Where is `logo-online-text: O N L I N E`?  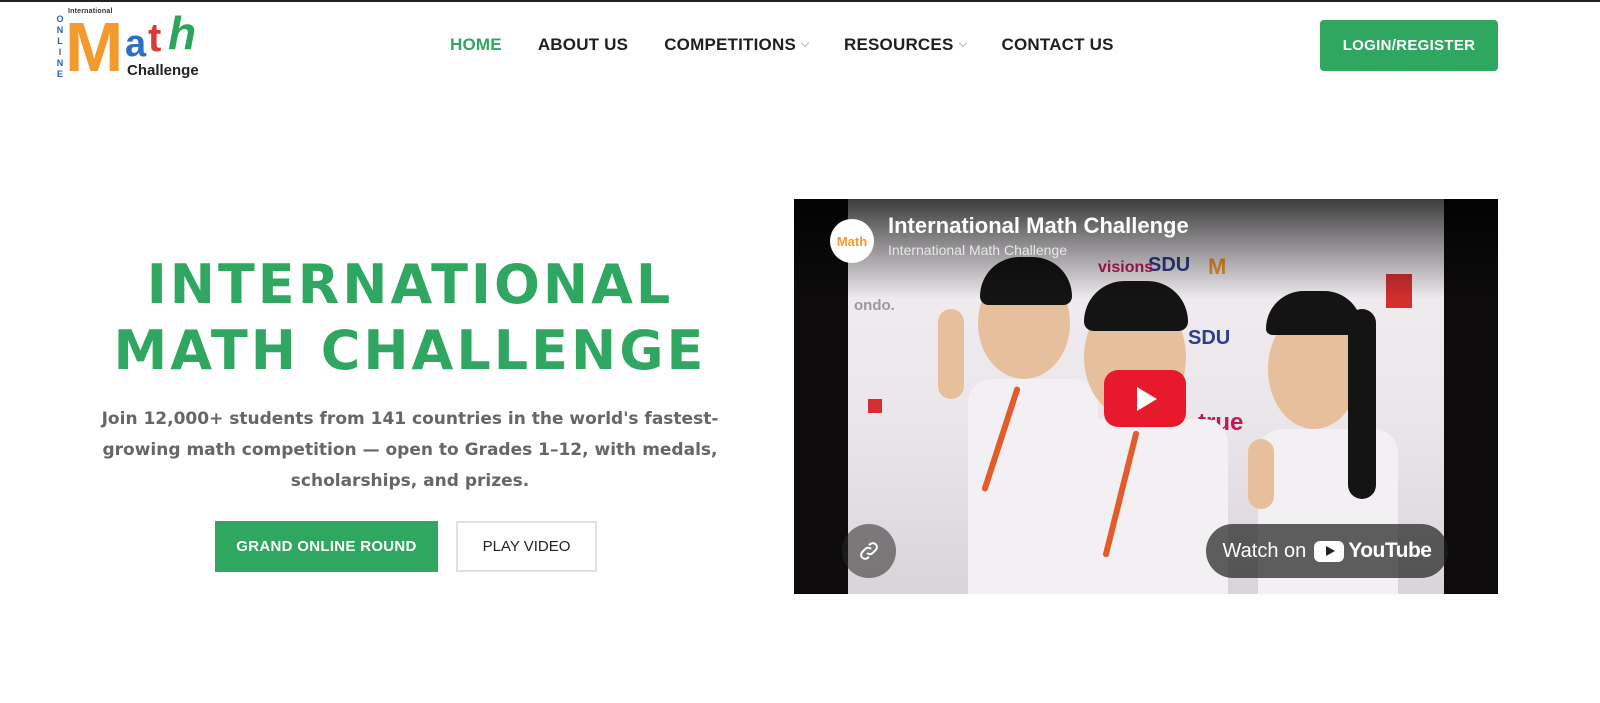
logo-online-text: O N L I N E is located at coordinates (60, 46).